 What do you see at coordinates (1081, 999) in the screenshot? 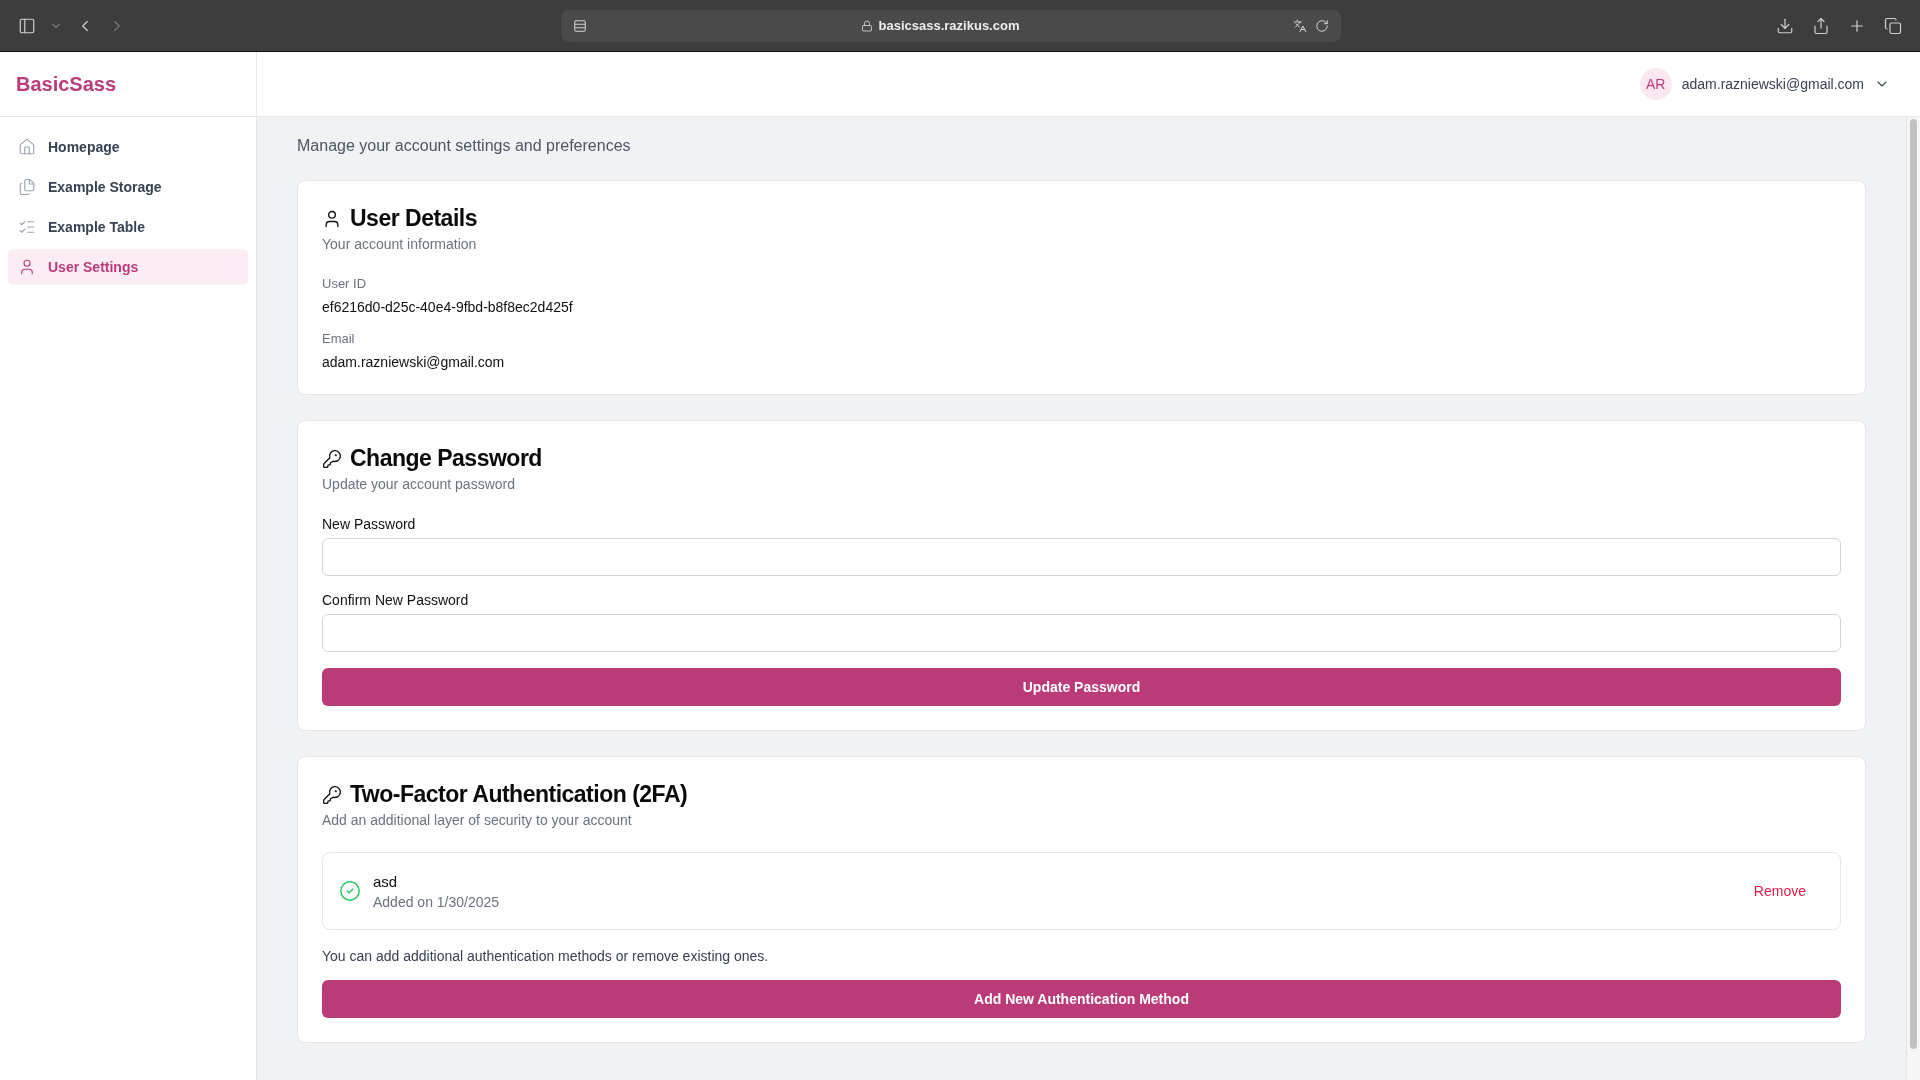
I see `add-method-button: Add New Authentication Method` at bounding box center [1081, 999].